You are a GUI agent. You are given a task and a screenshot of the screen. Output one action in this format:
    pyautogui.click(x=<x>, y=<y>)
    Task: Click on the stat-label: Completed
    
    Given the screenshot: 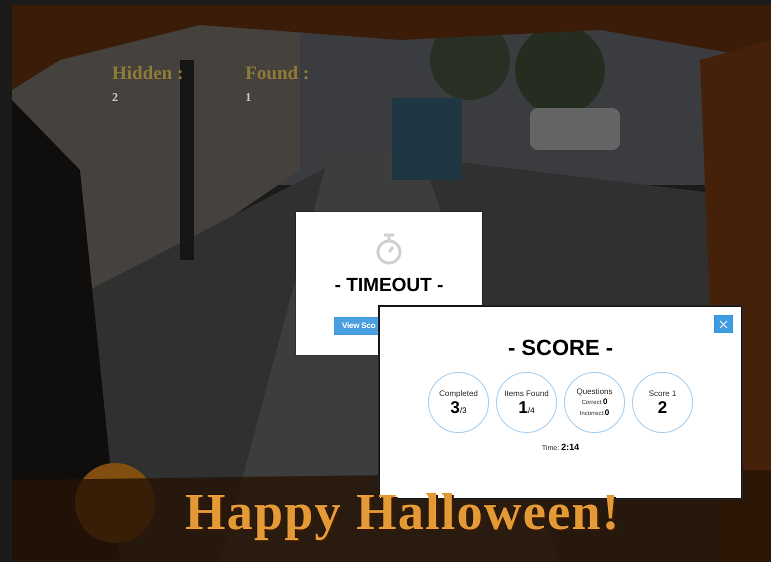 What is the action you would take?
    pyautogui.click(x=458, y=394)
    